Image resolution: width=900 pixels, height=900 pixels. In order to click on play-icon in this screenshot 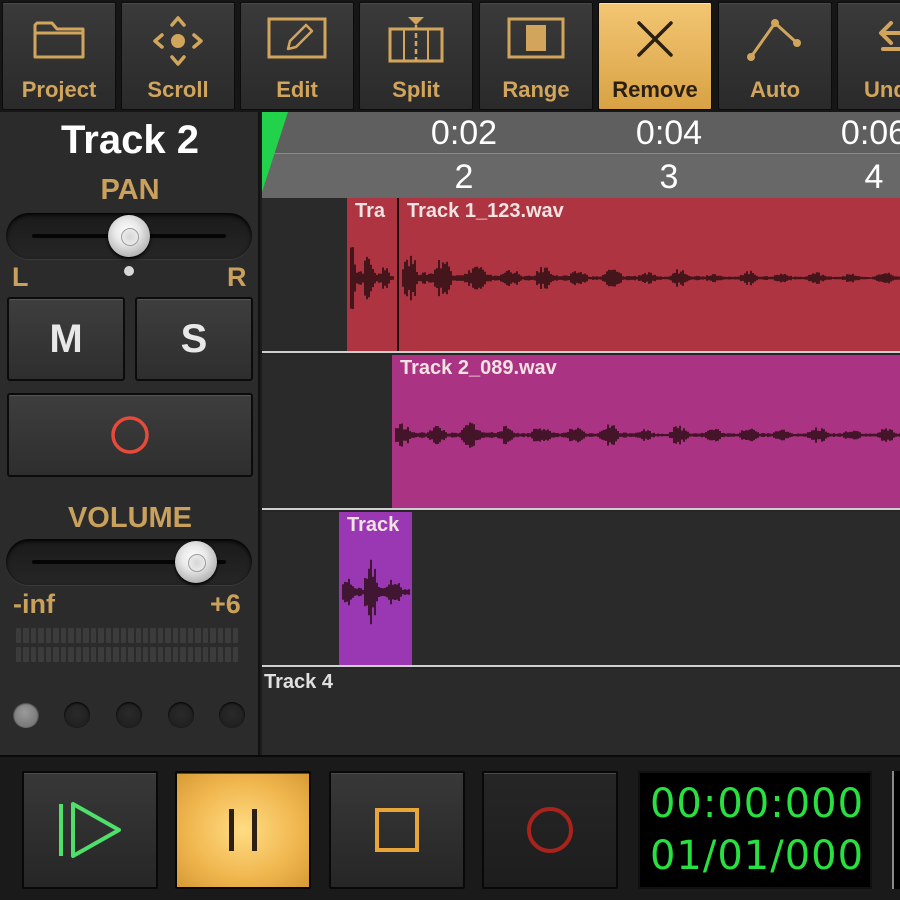, I will do `click(90, 830)`.